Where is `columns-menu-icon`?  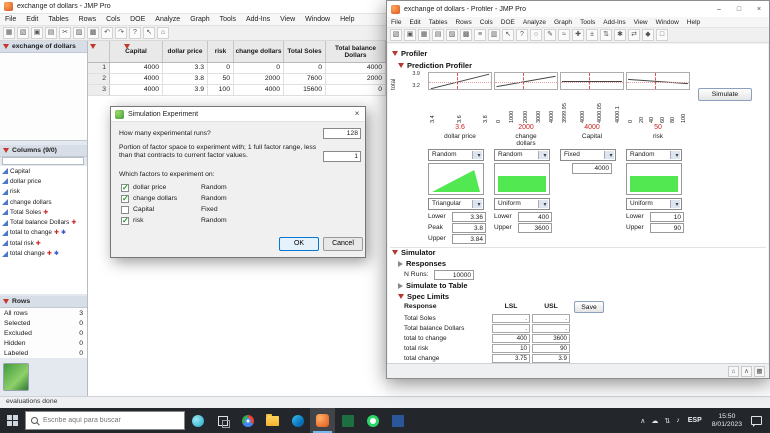 columns-menu-icon is located at coordinates (93, 46).